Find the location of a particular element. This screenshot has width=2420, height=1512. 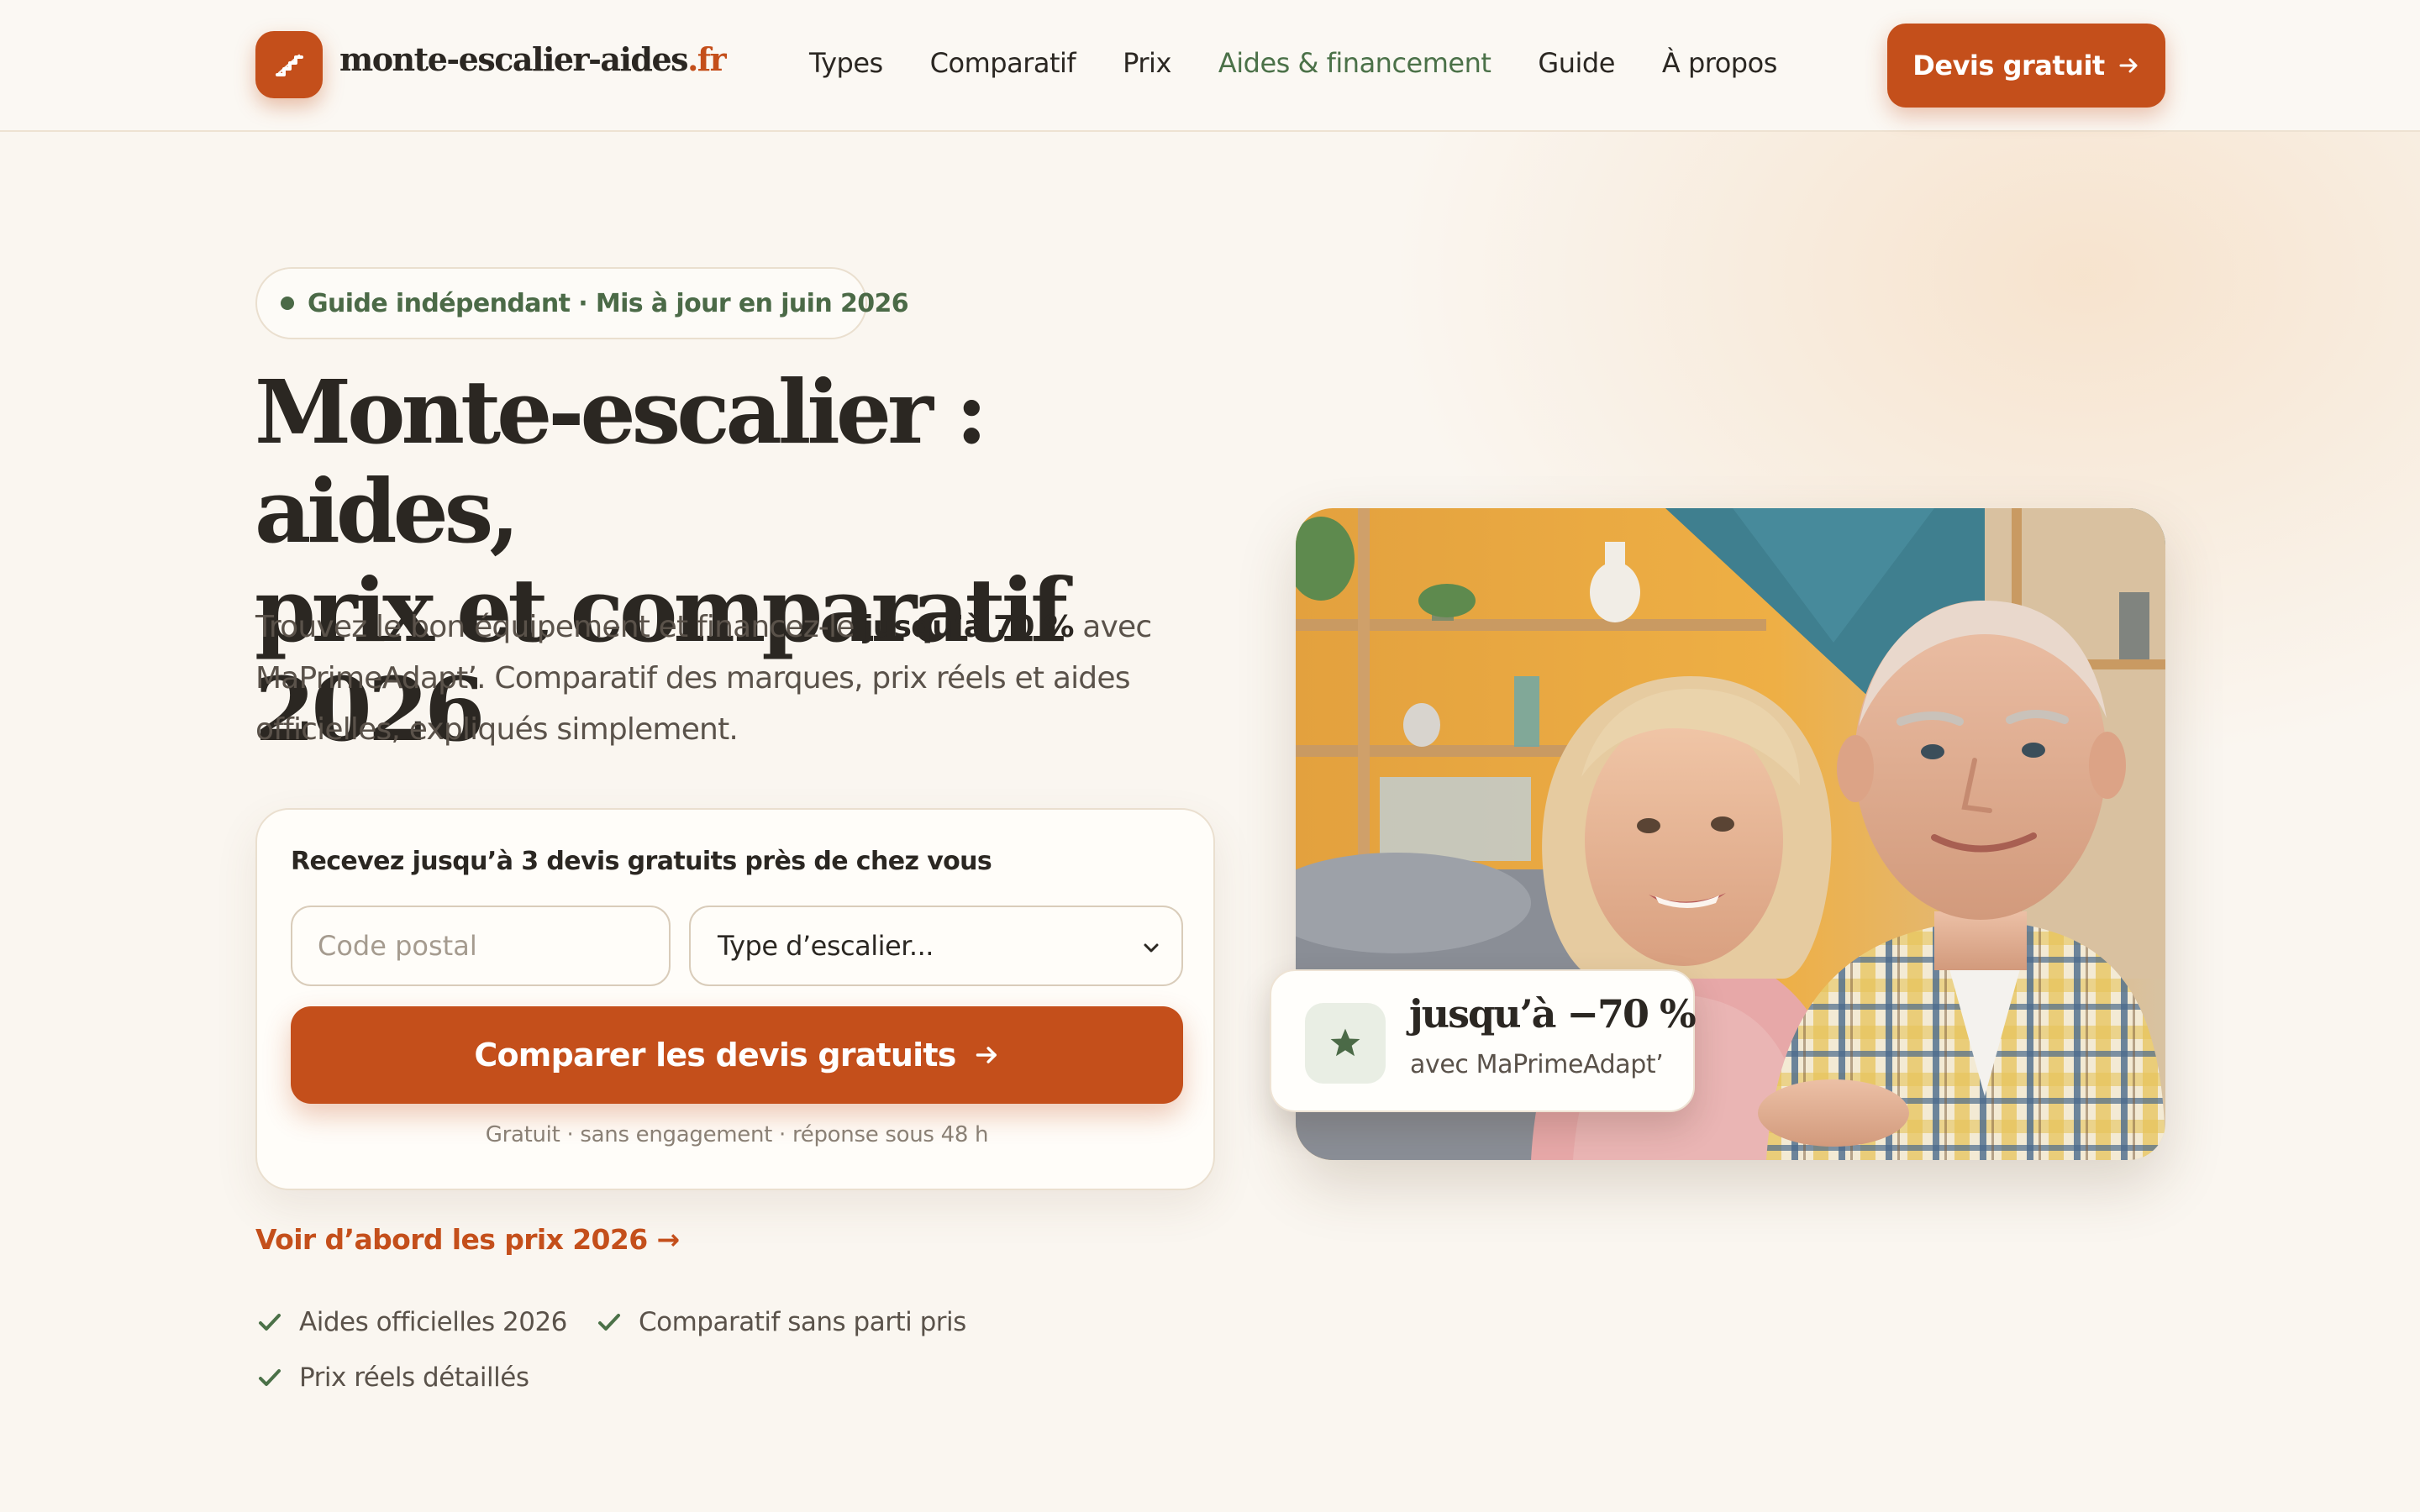

benefit-item: Prix réels détaillés is located at coordinates (392, 1377).